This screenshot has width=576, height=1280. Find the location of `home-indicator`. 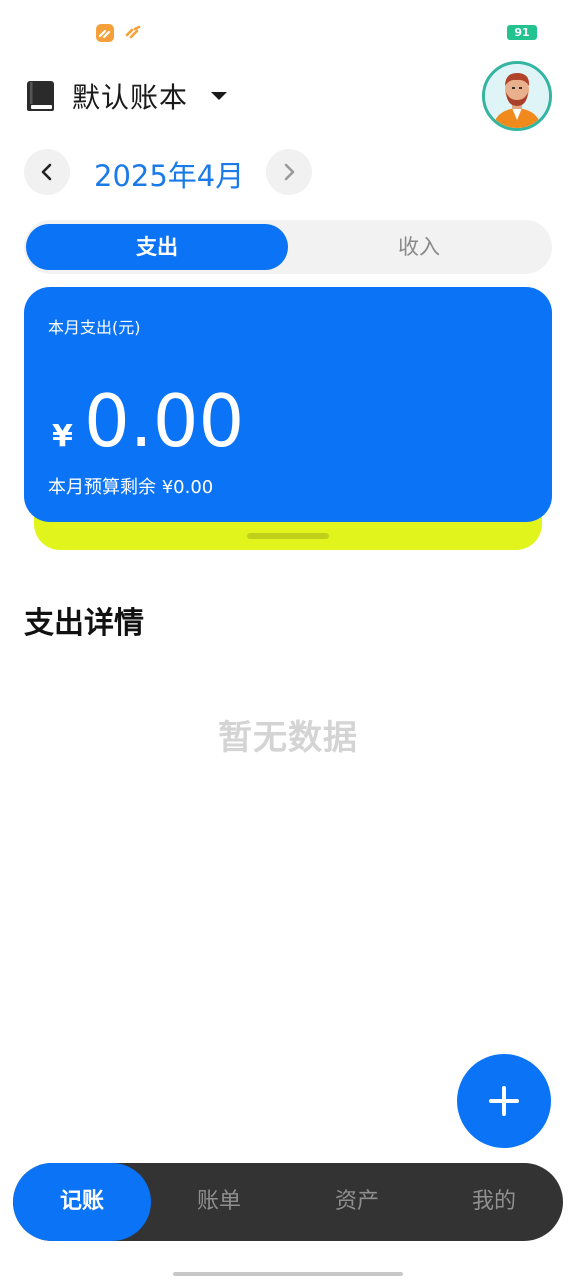

home-indicator is located at coordinates (288, 1274).